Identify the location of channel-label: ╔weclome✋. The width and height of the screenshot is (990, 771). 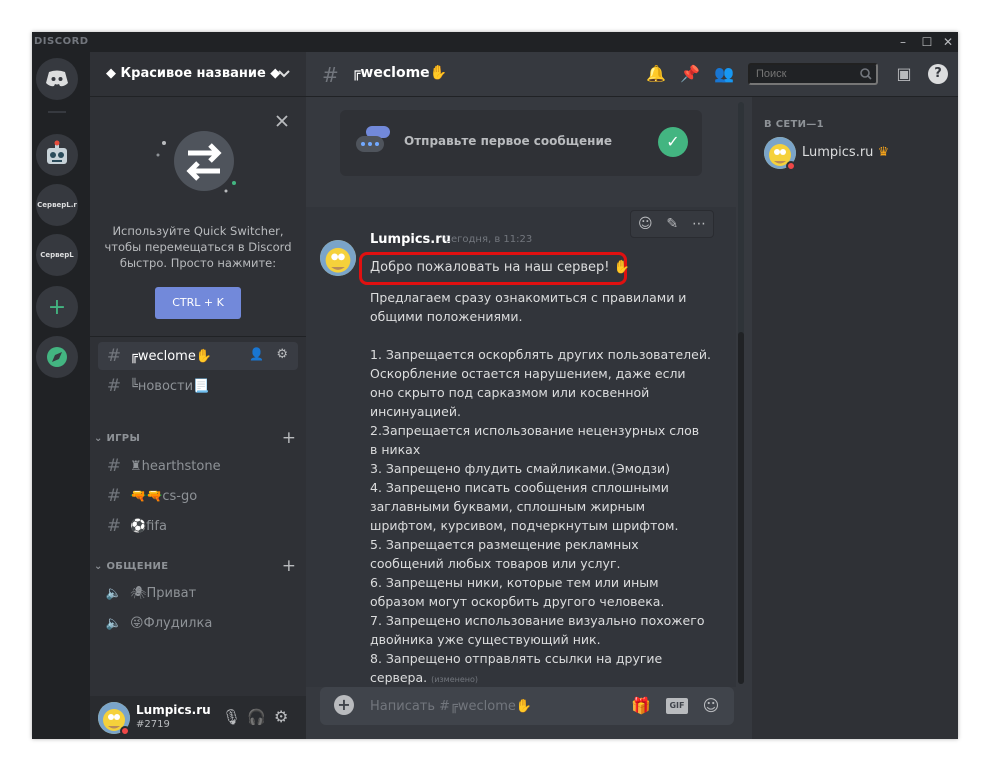
(171, 356).